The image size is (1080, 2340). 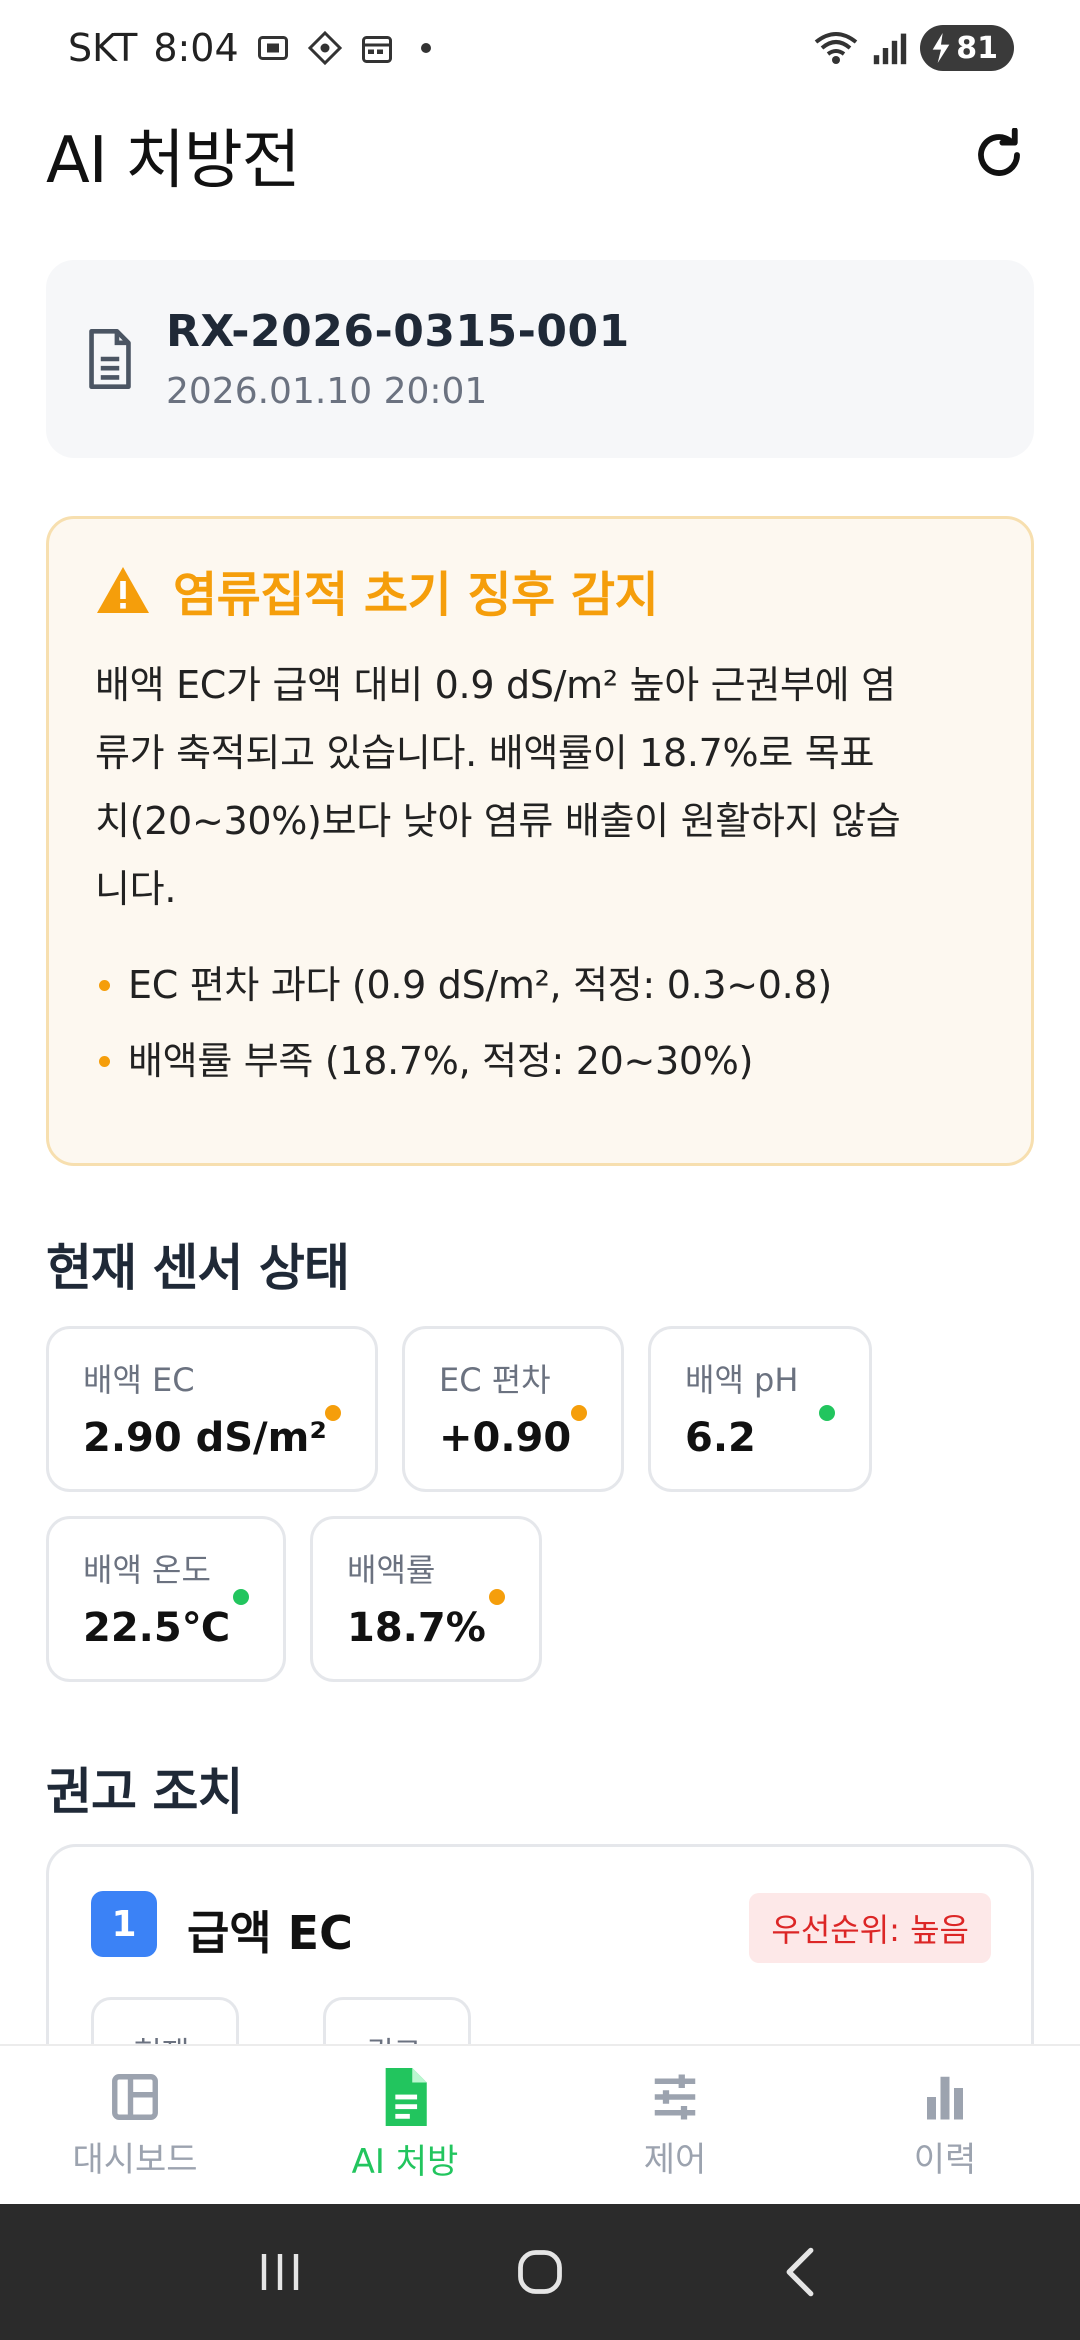 I want to click on back-button, so click(x=800, y=2272).